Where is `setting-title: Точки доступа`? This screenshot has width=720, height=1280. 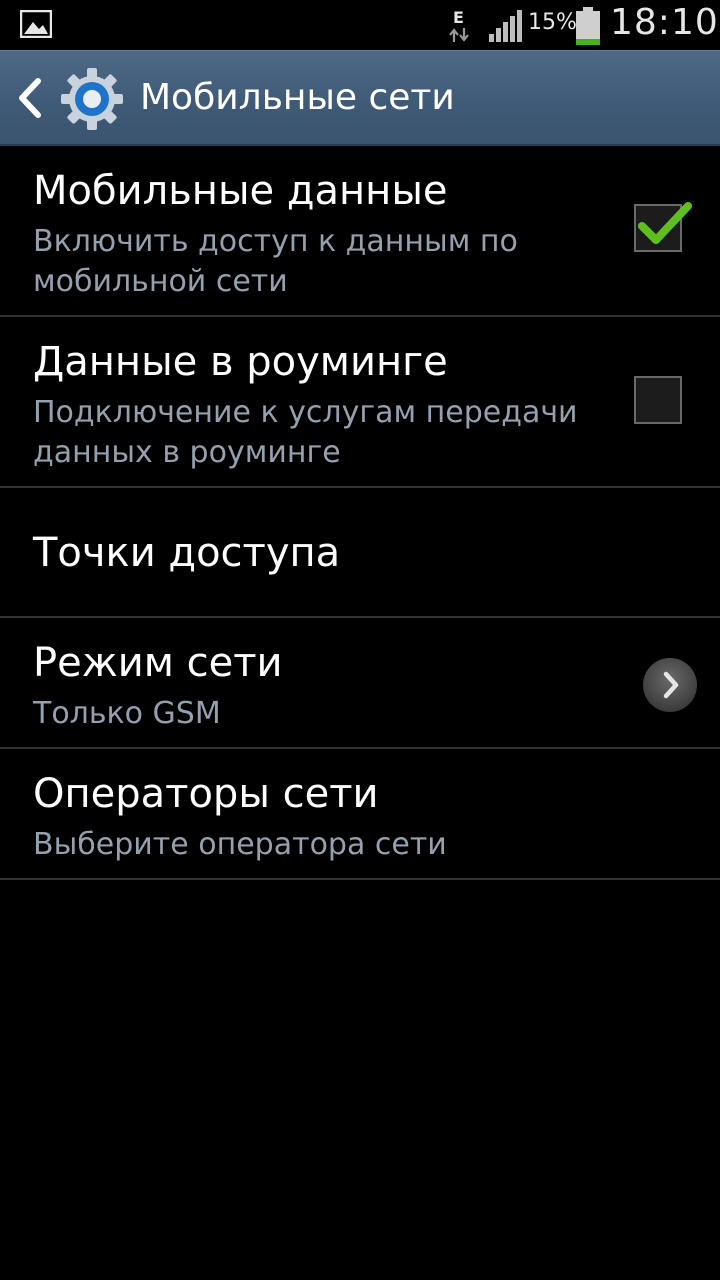 setting-title: Точки доступа is located at coordinates (187, 553).